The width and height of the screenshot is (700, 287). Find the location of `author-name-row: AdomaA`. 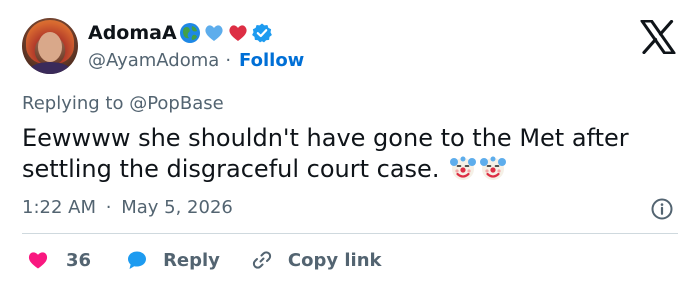

author-name-row: AdomaA is located at coordinates (180, 33).